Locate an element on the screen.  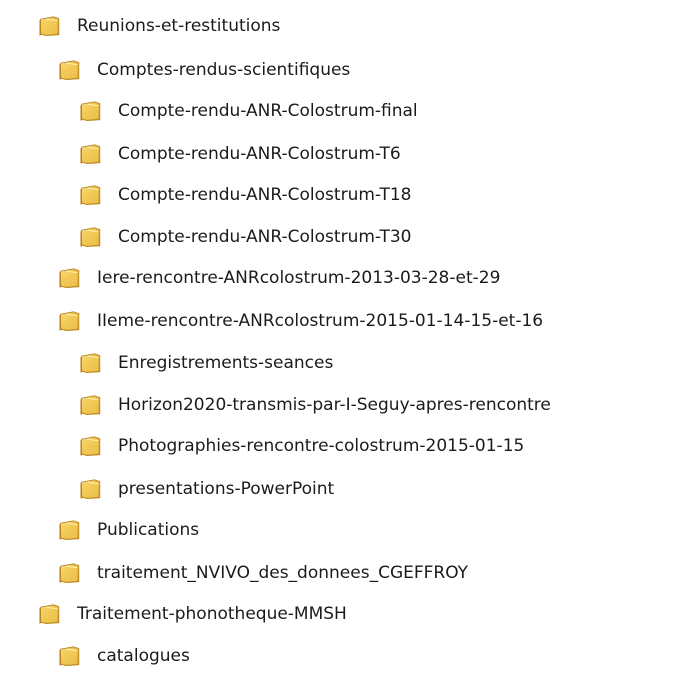
tree-item-publications: Publications is located at coordinates (128, 530).